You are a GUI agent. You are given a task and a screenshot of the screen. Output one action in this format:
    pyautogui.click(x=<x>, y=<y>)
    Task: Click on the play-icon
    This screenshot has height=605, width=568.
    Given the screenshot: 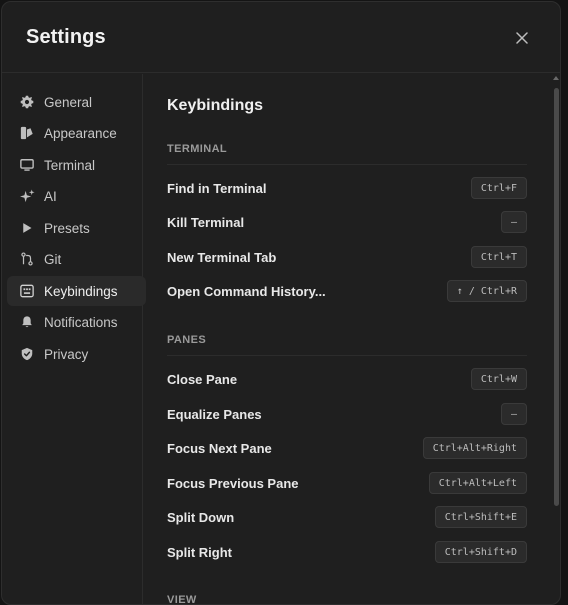 What is the action you would take?
    pyautogui.click(x=27, y=228)
    